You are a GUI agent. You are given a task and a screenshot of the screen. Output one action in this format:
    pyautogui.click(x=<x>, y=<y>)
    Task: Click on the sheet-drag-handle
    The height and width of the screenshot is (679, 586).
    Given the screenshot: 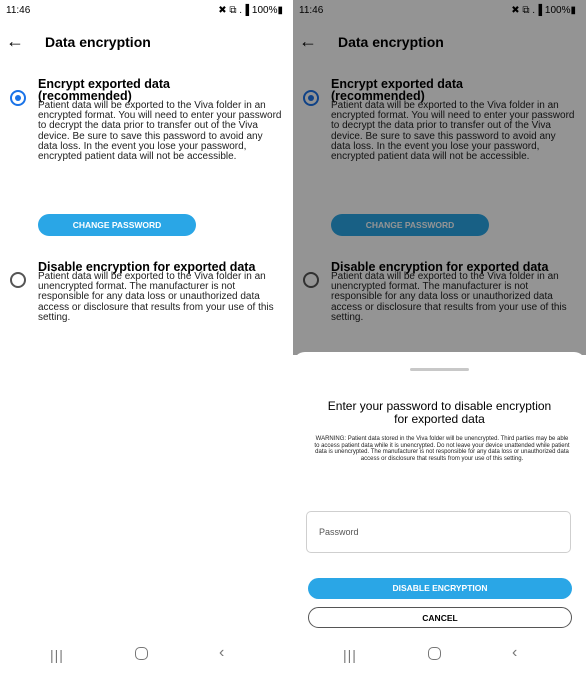 What is the action you would take?
    pyautogui.click(x=439, y=369)
    